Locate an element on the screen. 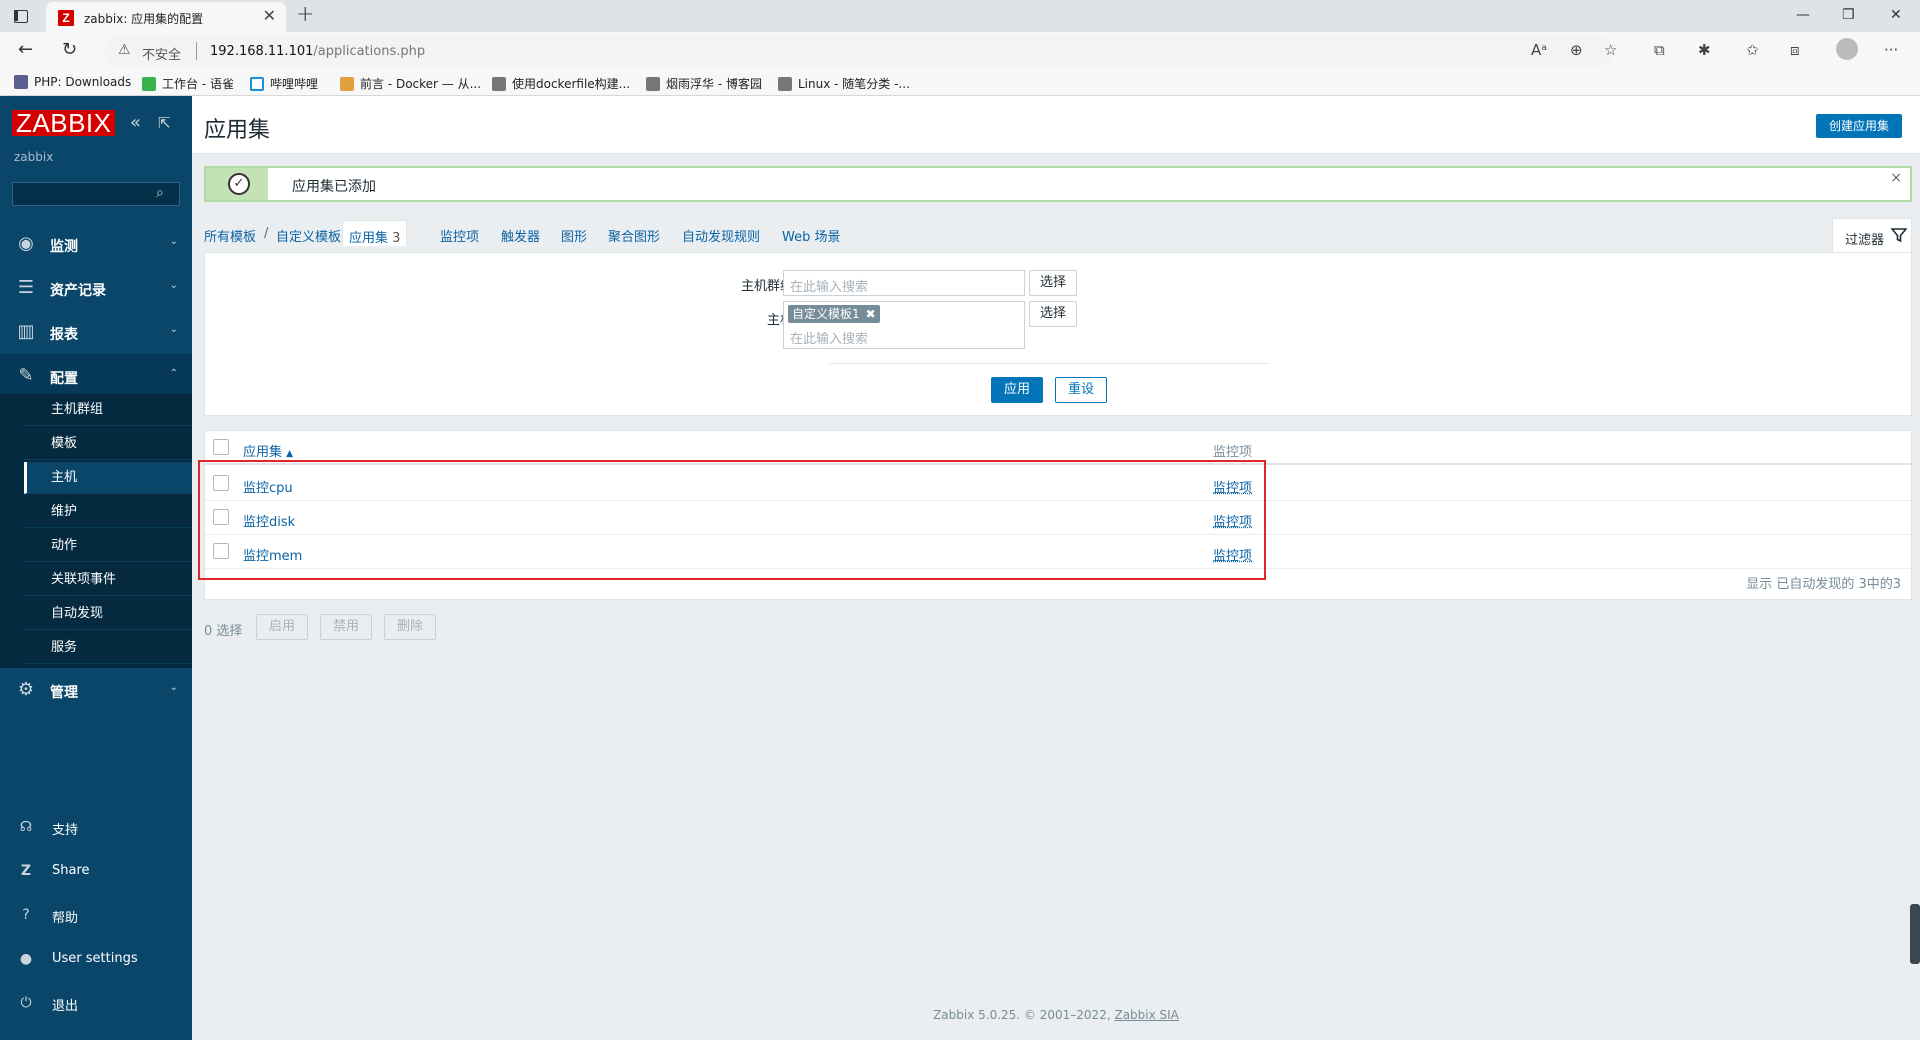 The height and width of the screenshot is (1040, 1920). tab-triggers: 触发器 is located at coordinates (520, 235).